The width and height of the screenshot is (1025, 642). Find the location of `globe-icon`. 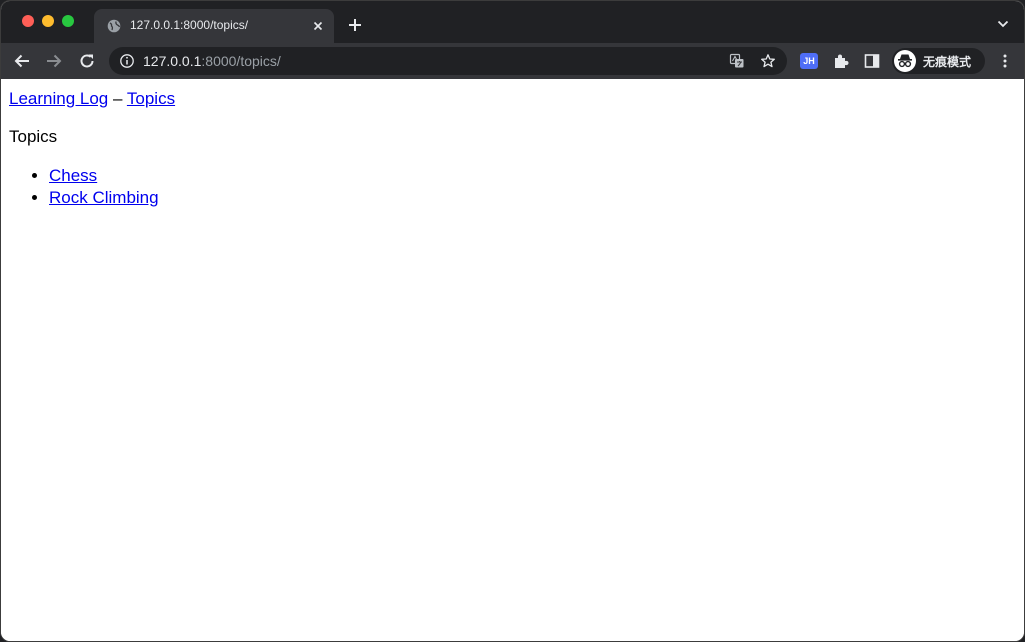

globe-icon is located at coordinates (114, 26).